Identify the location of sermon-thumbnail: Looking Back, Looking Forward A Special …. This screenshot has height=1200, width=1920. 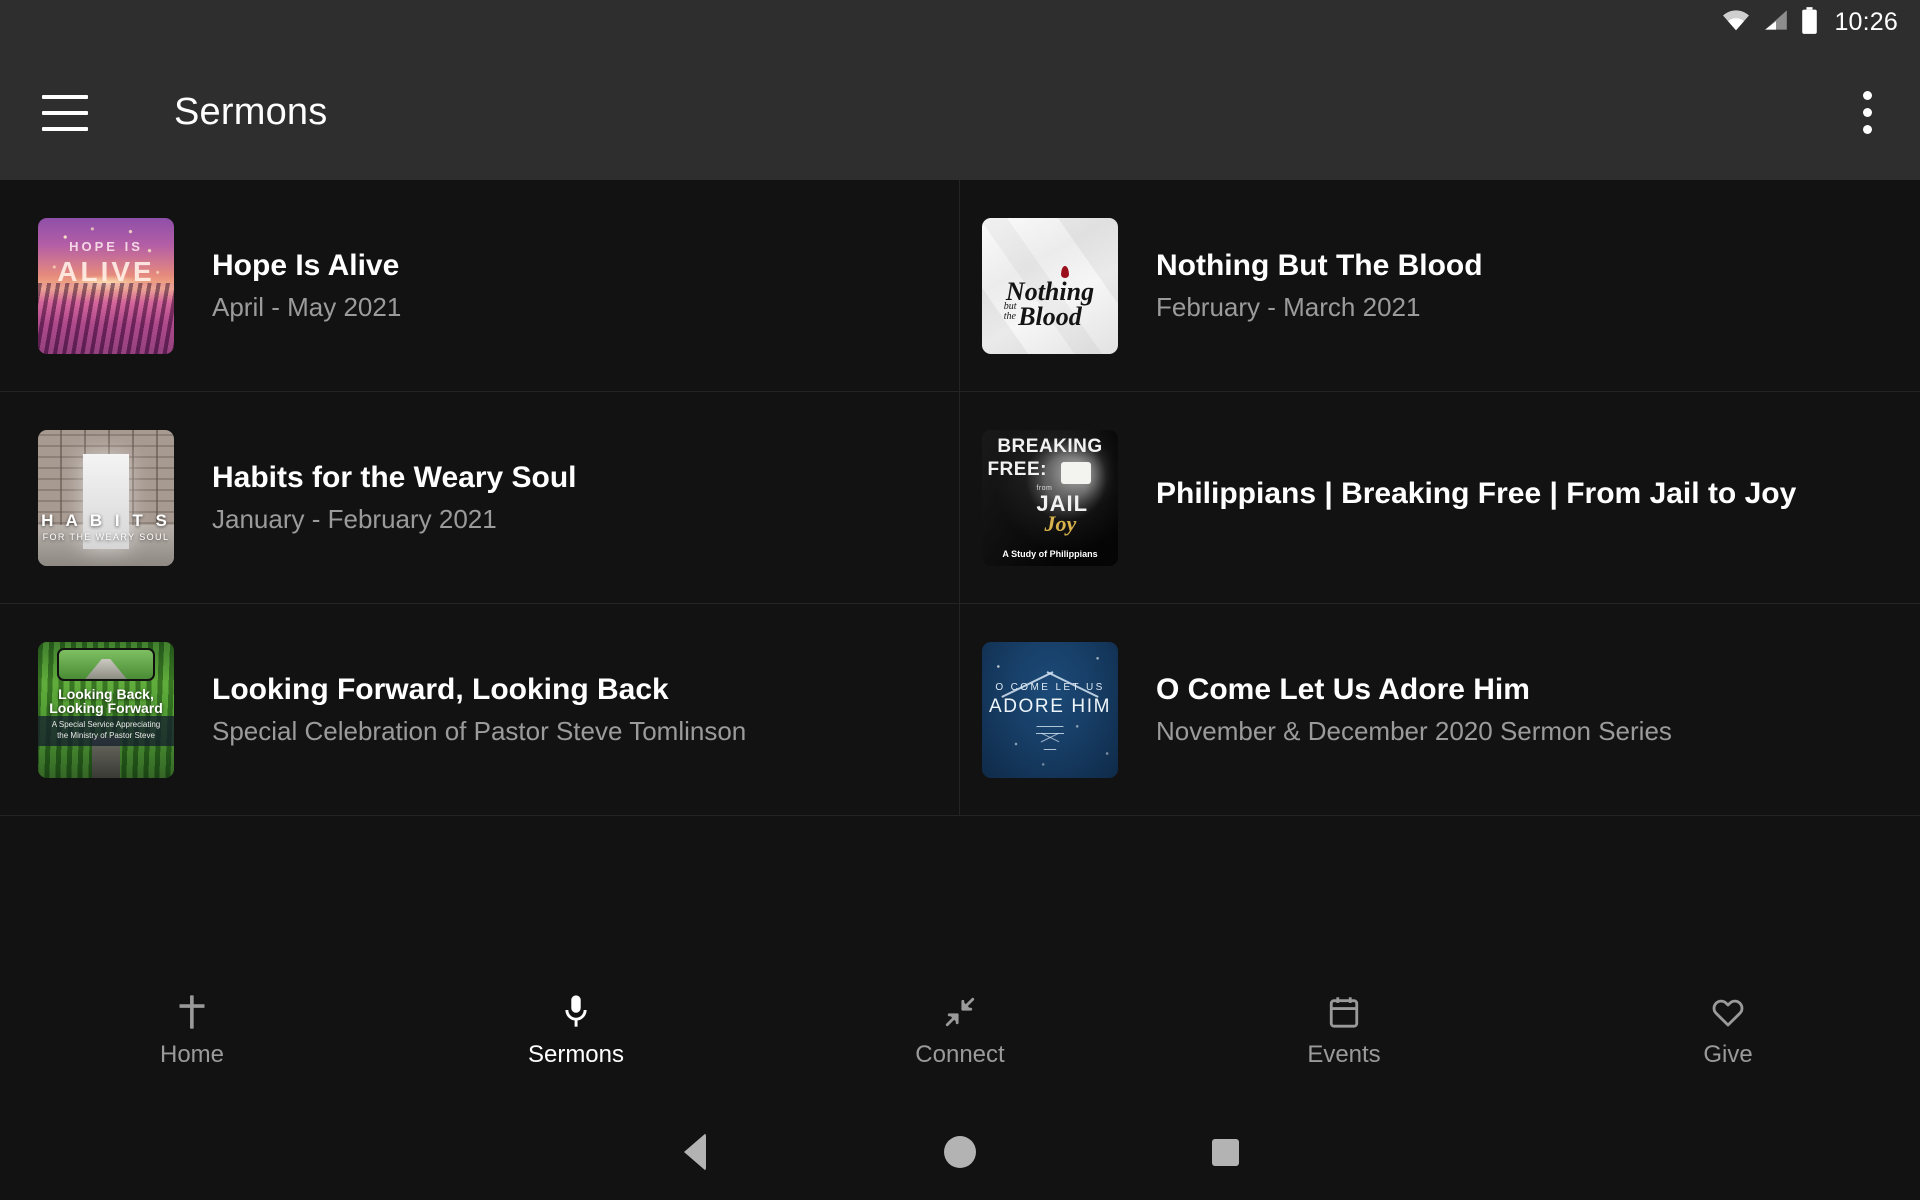
(106, 709).